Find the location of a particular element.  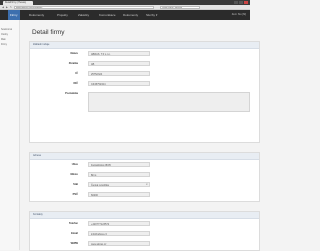

label-zip: PSČ is located at coordinates (75, 194).